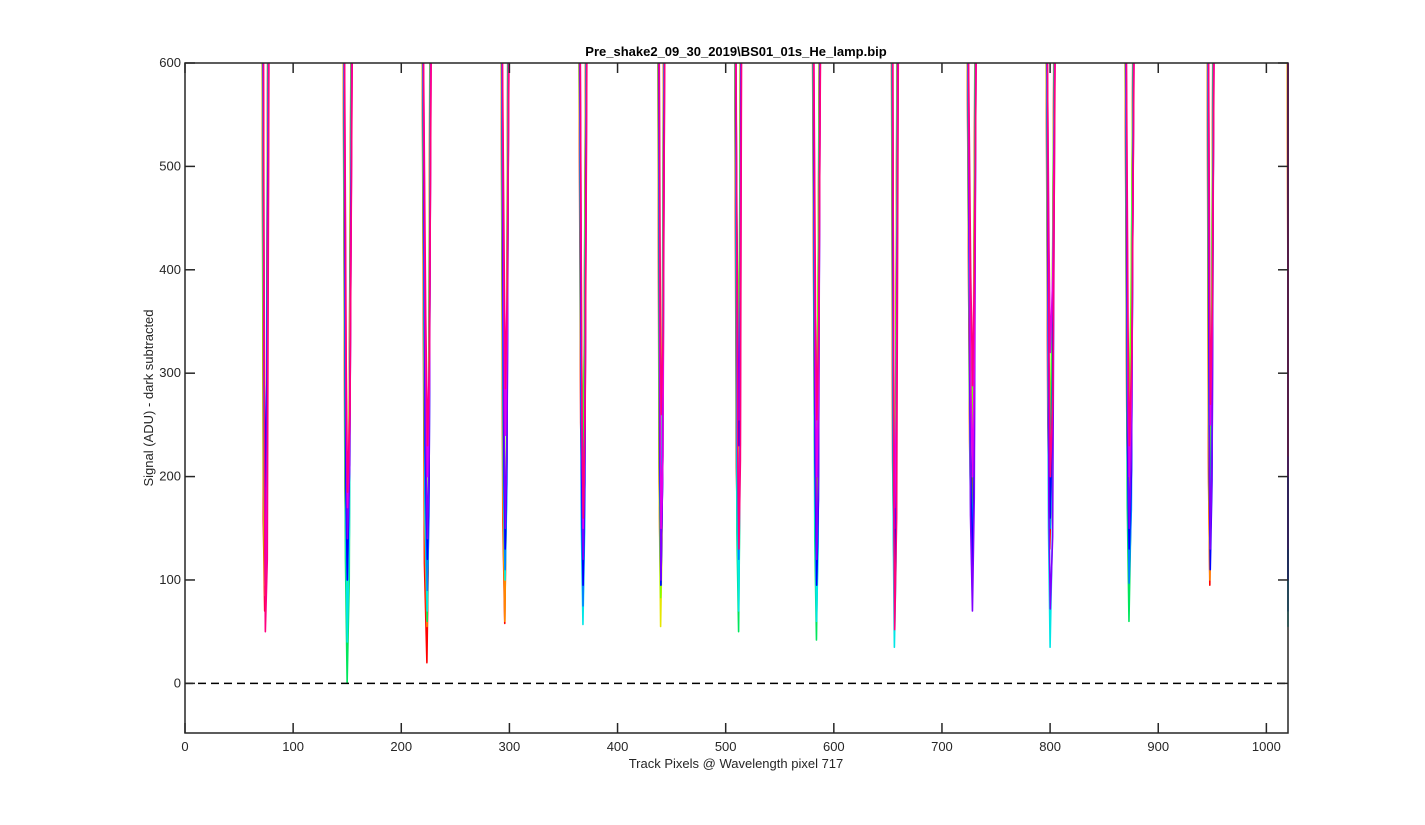  Describe the element at coordinates (148, 397) in the screenshot. I see `y-axis-label: Signal (ADU) - dark subtracted` at that location.